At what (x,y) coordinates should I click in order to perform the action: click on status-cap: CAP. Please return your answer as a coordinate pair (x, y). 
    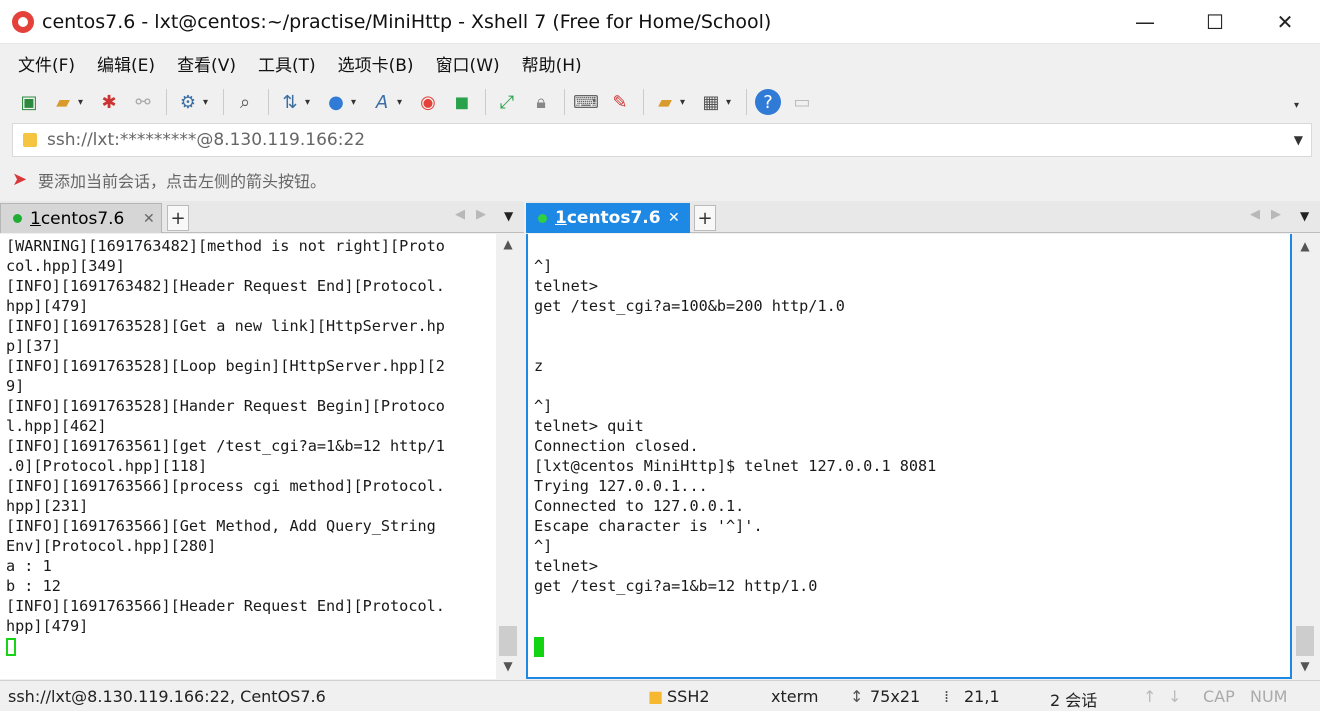
    Looking at the image, I should click on (1219, 696).